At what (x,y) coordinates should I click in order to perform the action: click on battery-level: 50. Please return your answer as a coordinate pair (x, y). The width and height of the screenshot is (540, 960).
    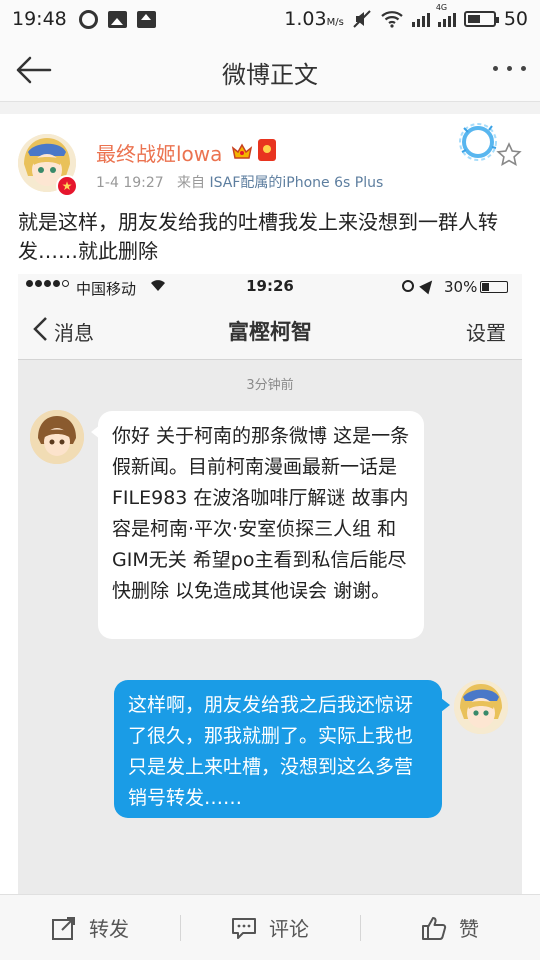
    Looking at the image, I should click on (515, 19).